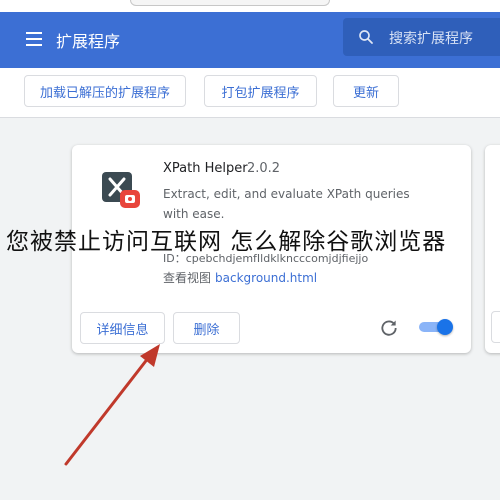  What do you see at coordinates (187, 278) in the screenshot?
I see `inspect-views-label: 查看视图` at bounding box center [187, 278].